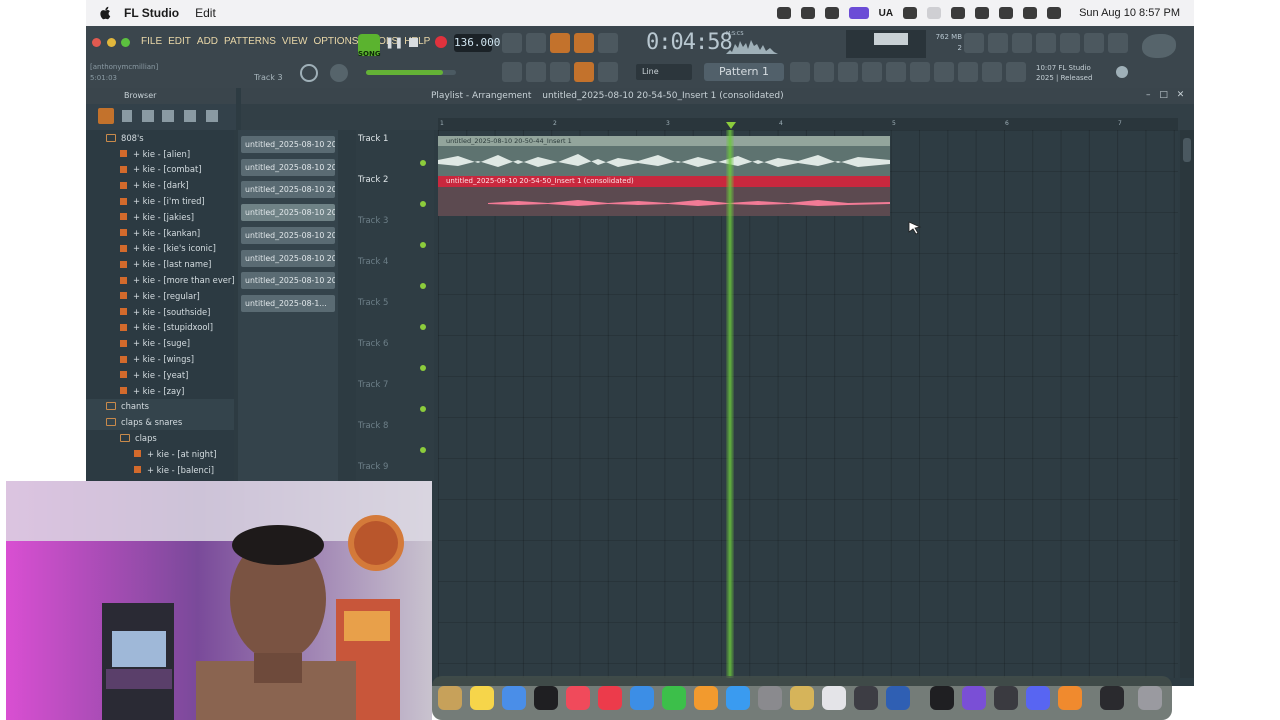  What do you see at coordinates (160, 454) in the screenshot?
I see `browser-item: + kie - [at night]` at bounding box center [160, 454].